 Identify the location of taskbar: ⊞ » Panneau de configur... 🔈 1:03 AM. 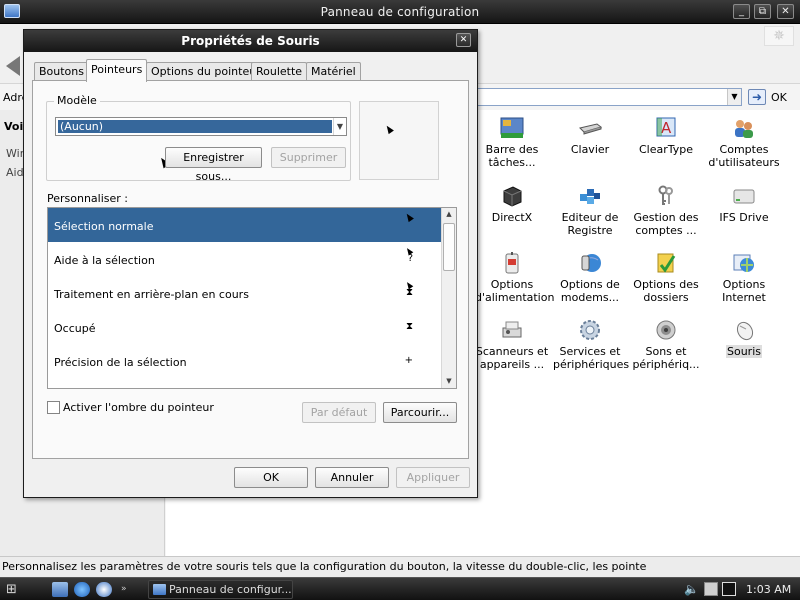
(400, 588).